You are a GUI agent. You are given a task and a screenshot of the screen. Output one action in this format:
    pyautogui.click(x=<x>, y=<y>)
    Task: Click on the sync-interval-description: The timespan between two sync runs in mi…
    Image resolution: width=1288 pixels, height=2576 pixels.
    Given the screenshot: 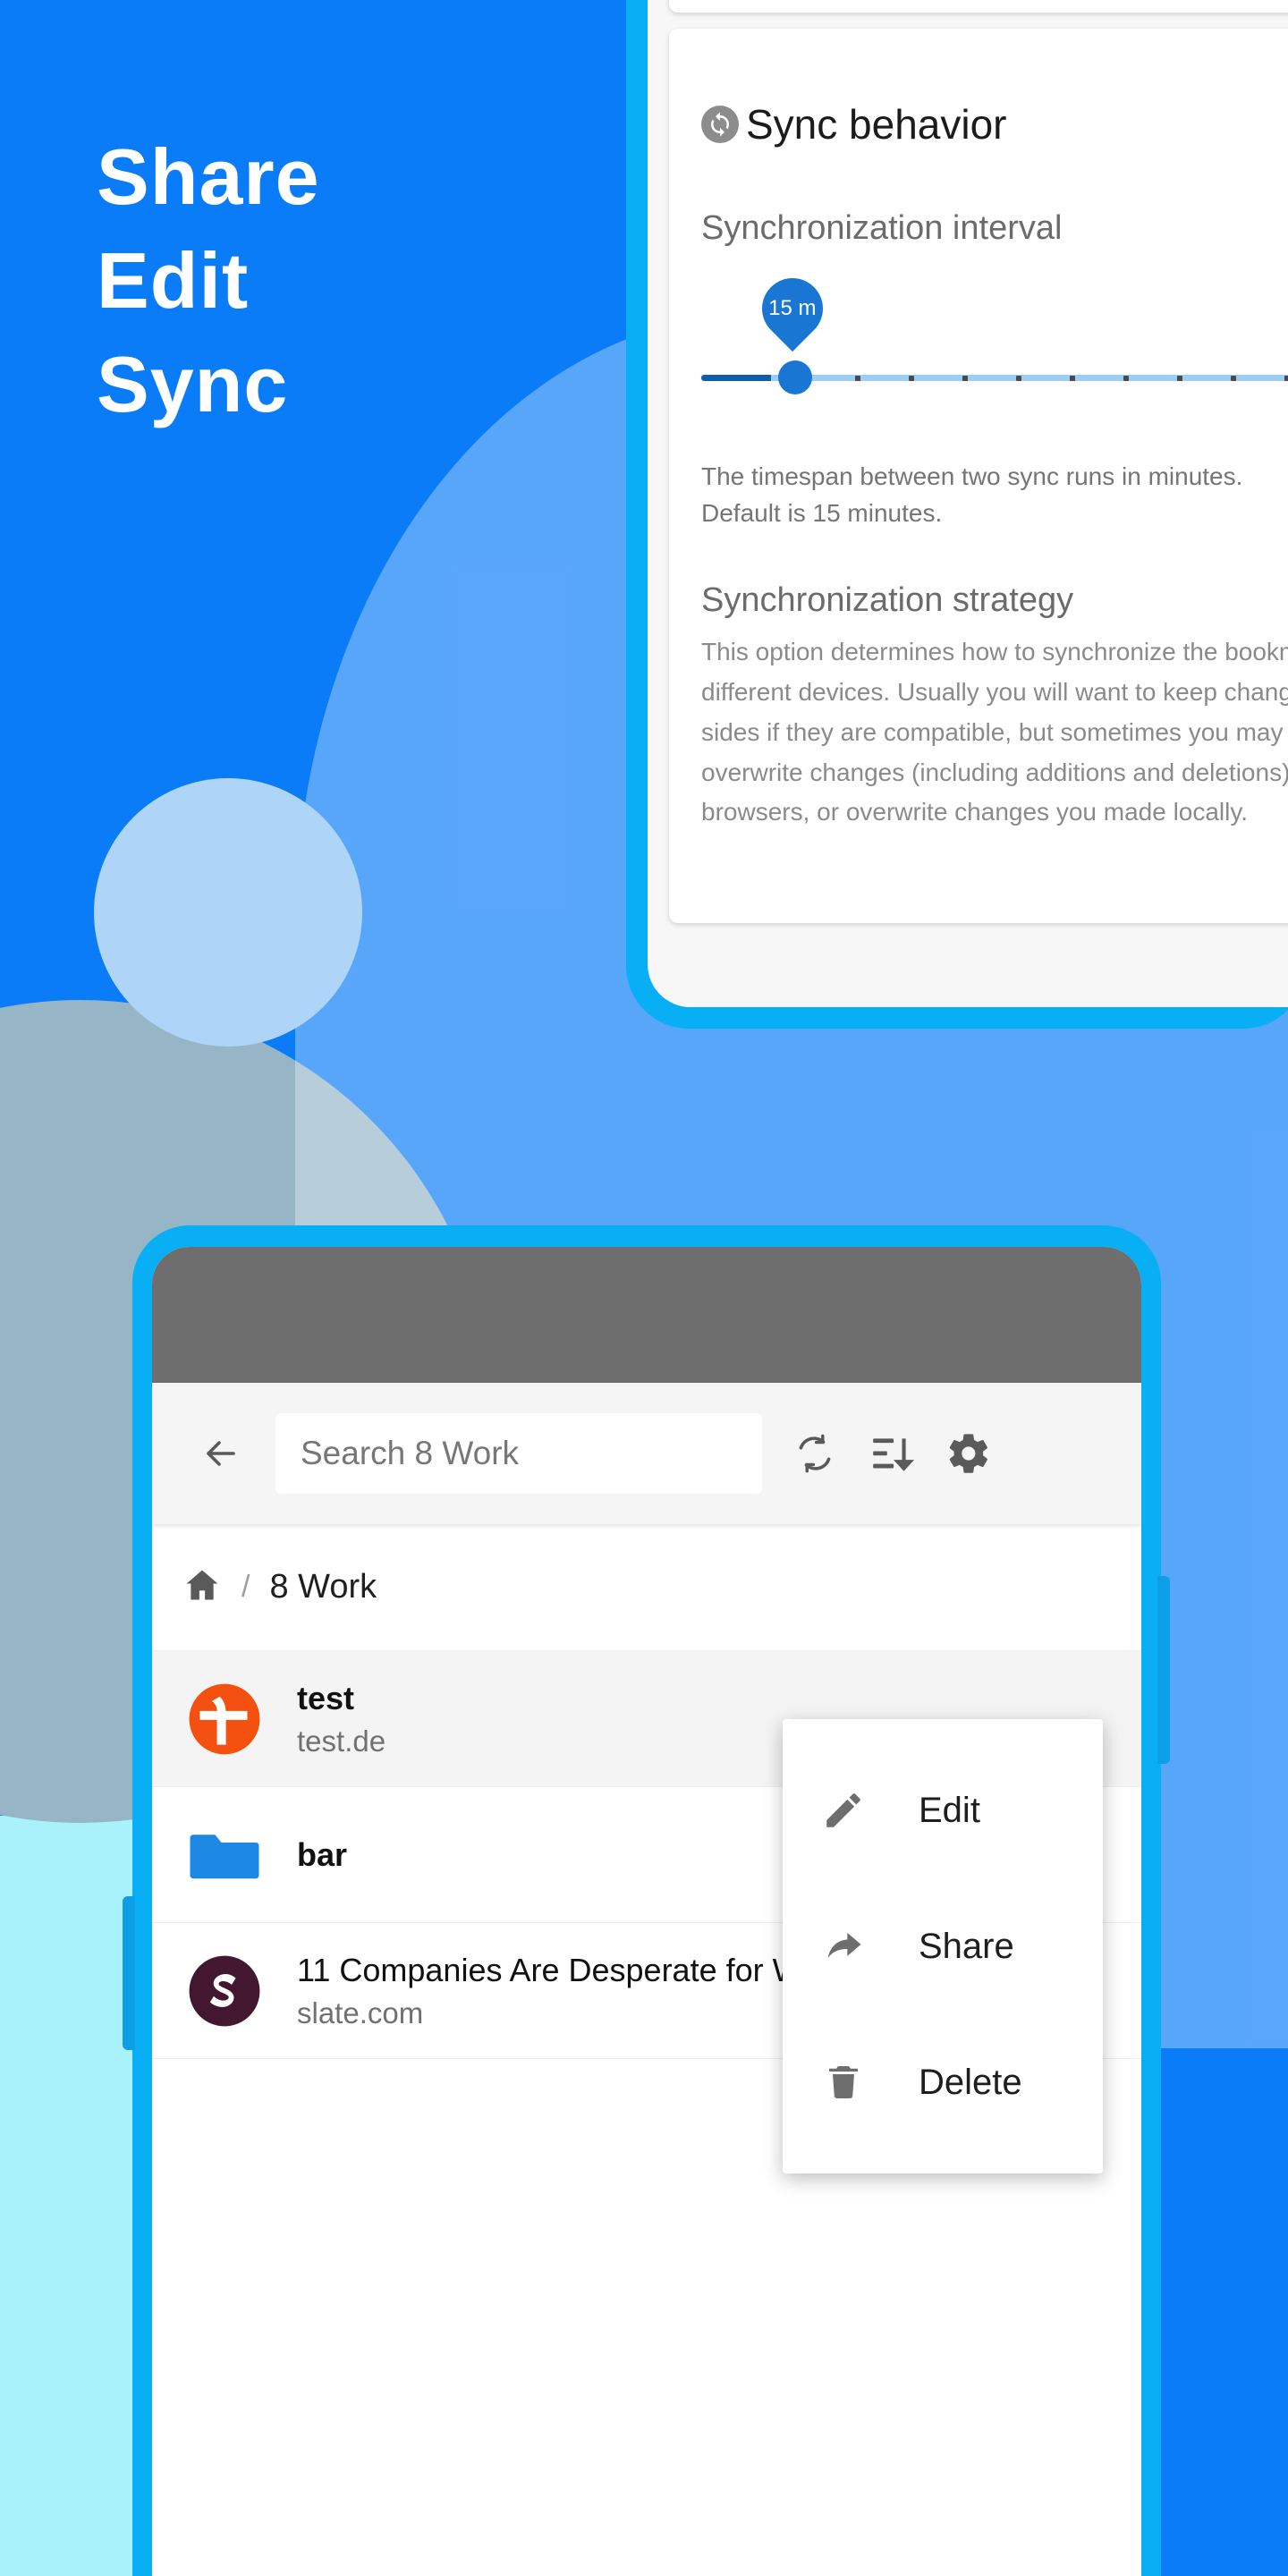 What is the action you would take?
    pyautogui.click(x=972, y=494)
    